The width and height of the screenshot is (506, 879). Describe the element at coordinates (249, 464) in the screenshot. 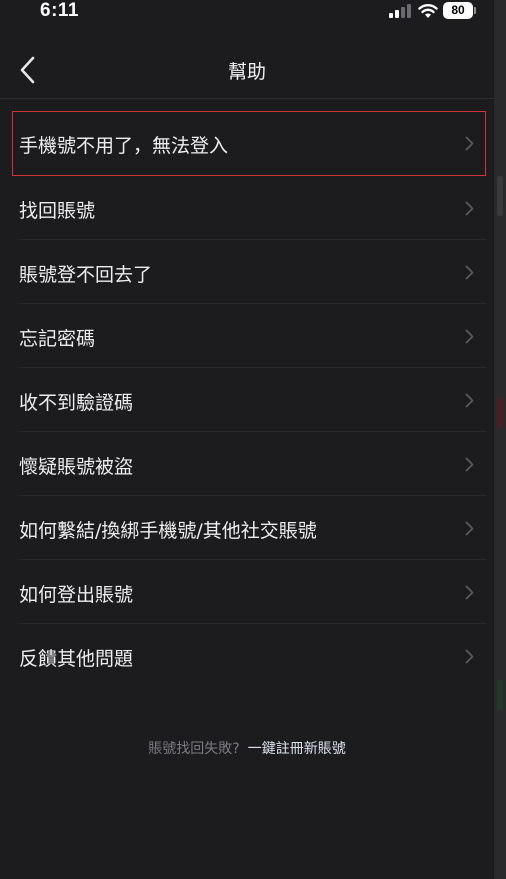

I see `menu-item-account-stolen: 懷疑賬號被盜` at that location.